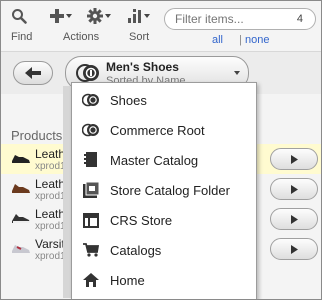 The width and height of the screenshot is (322, 300). I want to click on back-button, so click(33, 73).